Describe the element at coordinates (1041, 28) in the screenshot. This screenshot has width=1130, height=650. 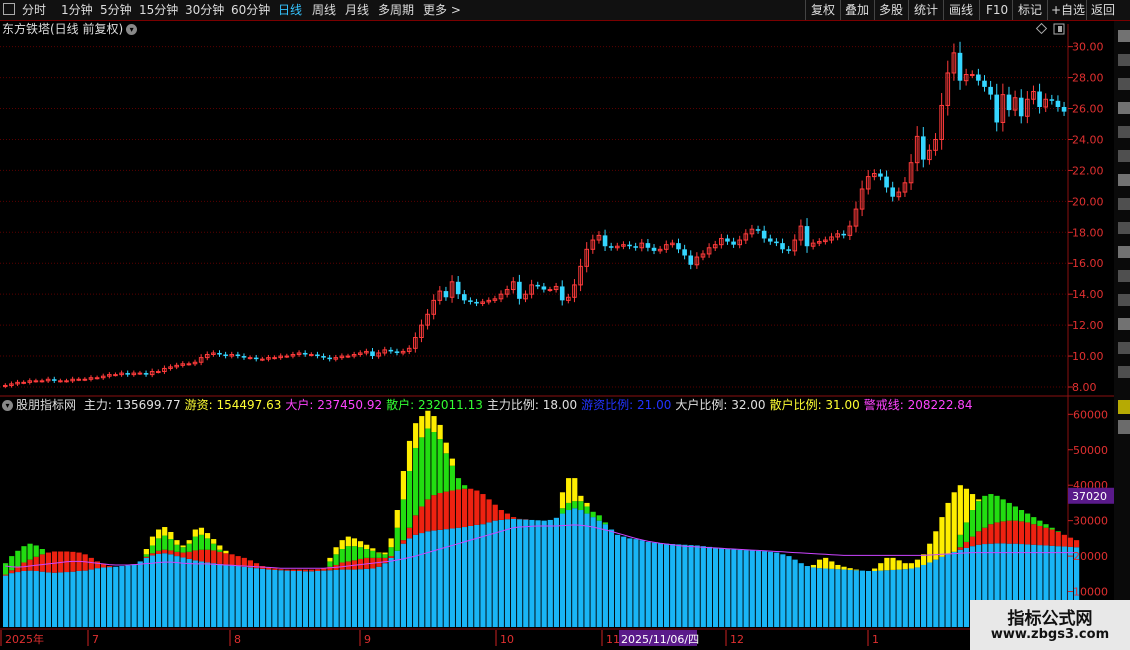
I see `diamond-icon` at that location.